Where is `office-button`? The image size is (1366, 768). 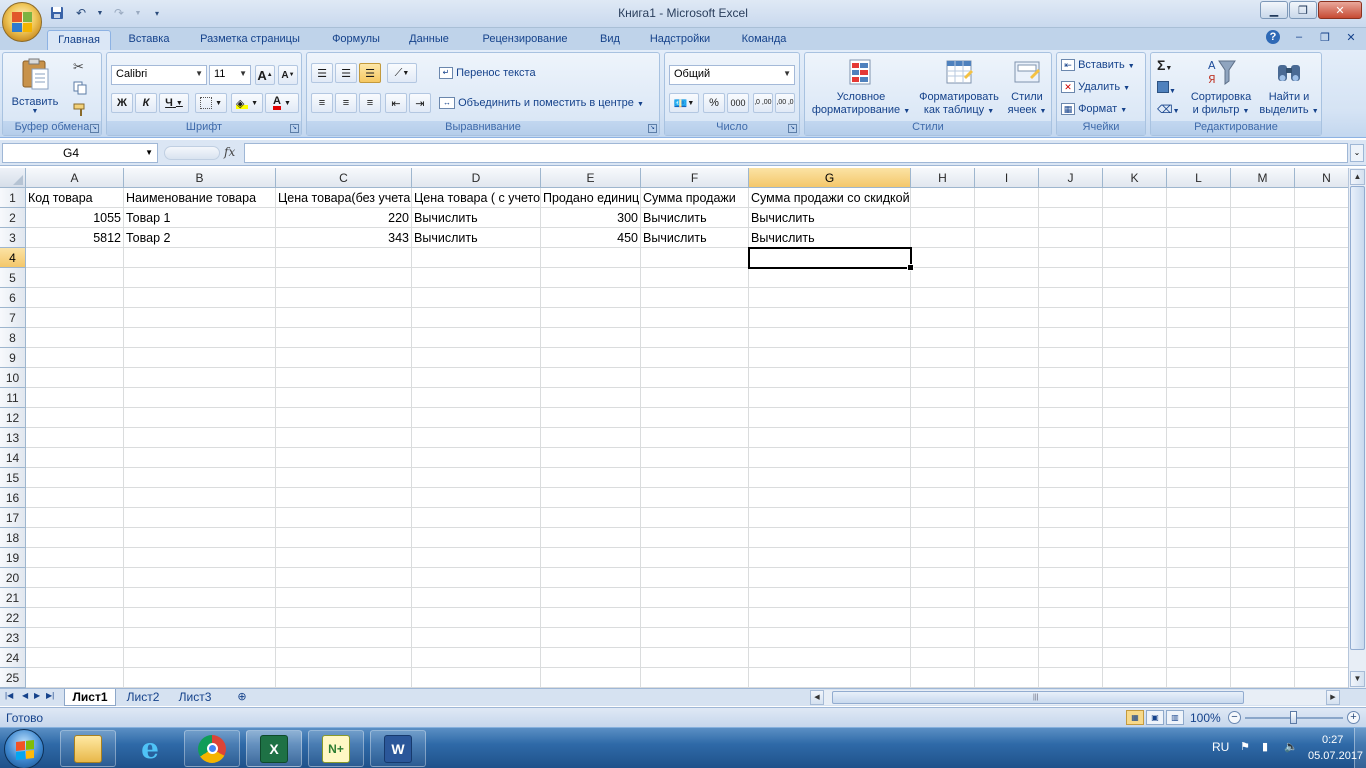 office-button is located at coordinates (22, 22).